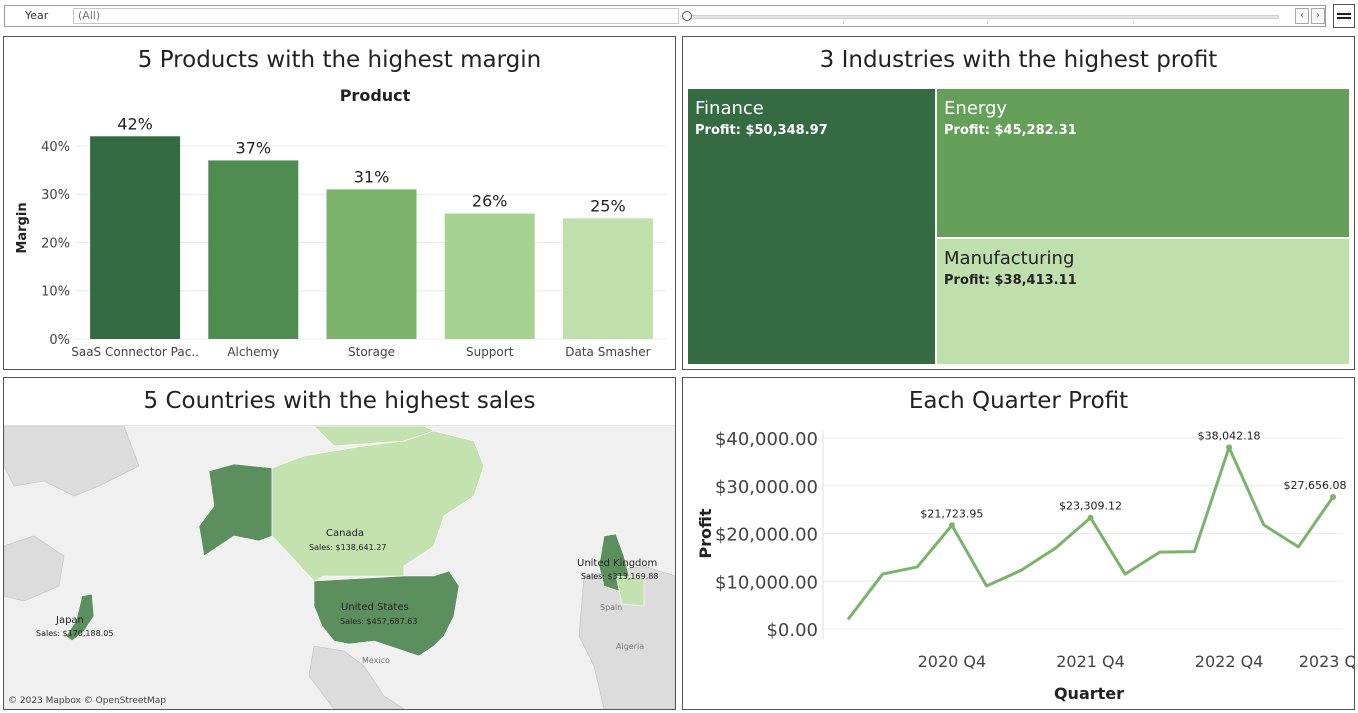 The width and height of the screenshot is (1358, 713). I want to click on map-attribution: © 2023 Mapbox © OpenStreetMap, so click(87, 701).